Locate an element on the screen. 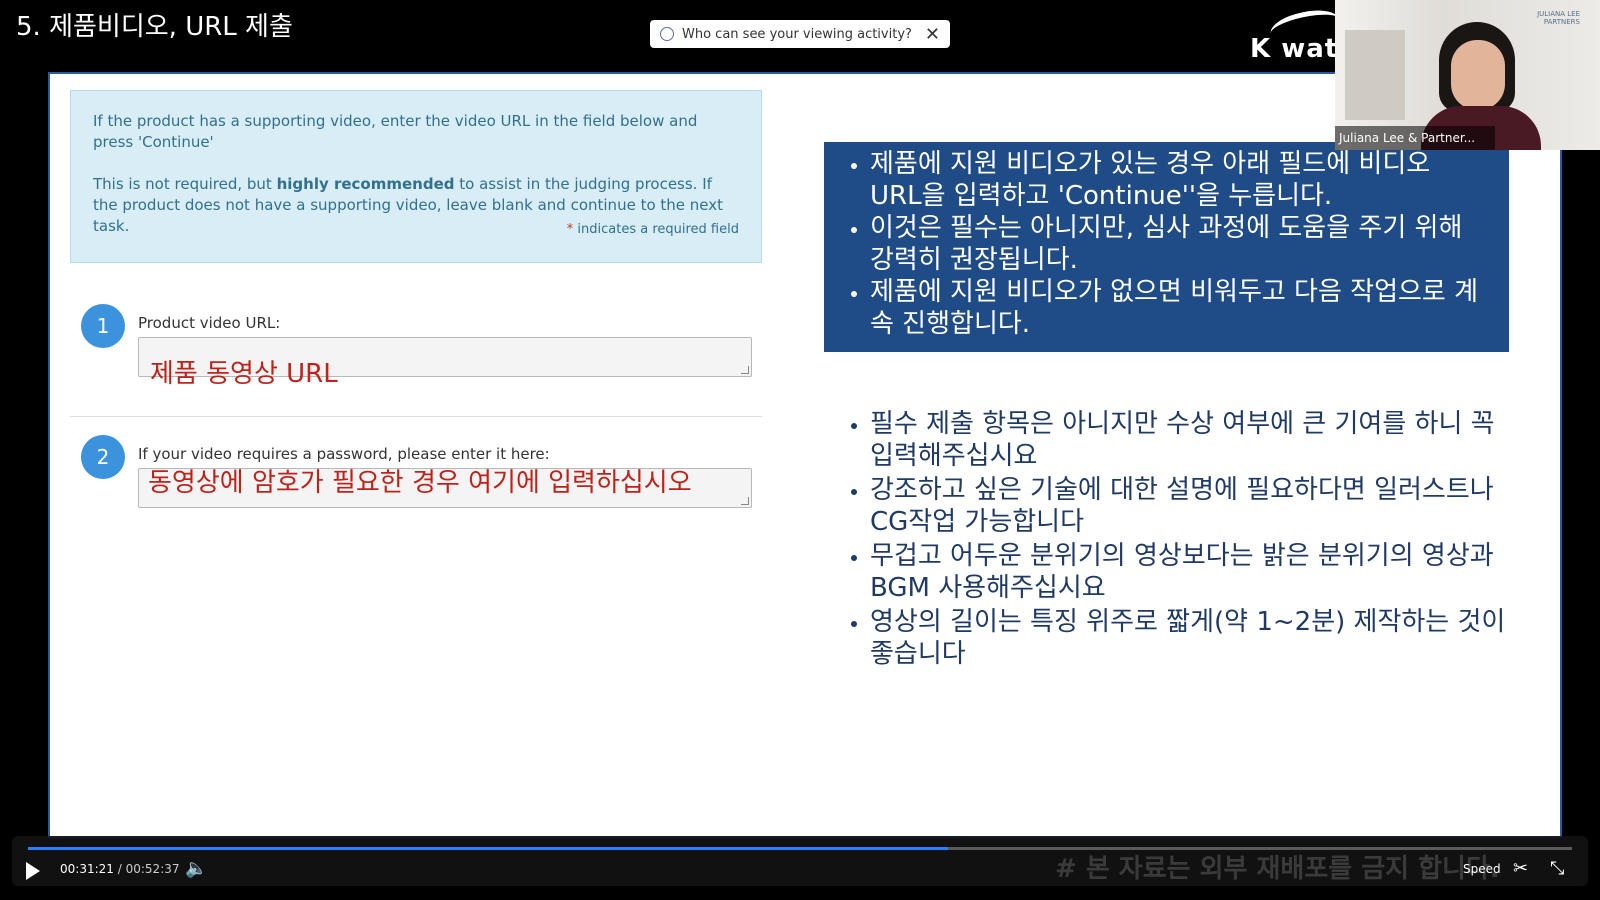 The image size is (1600, 900). play-icon is located at coordinates (33, 871).